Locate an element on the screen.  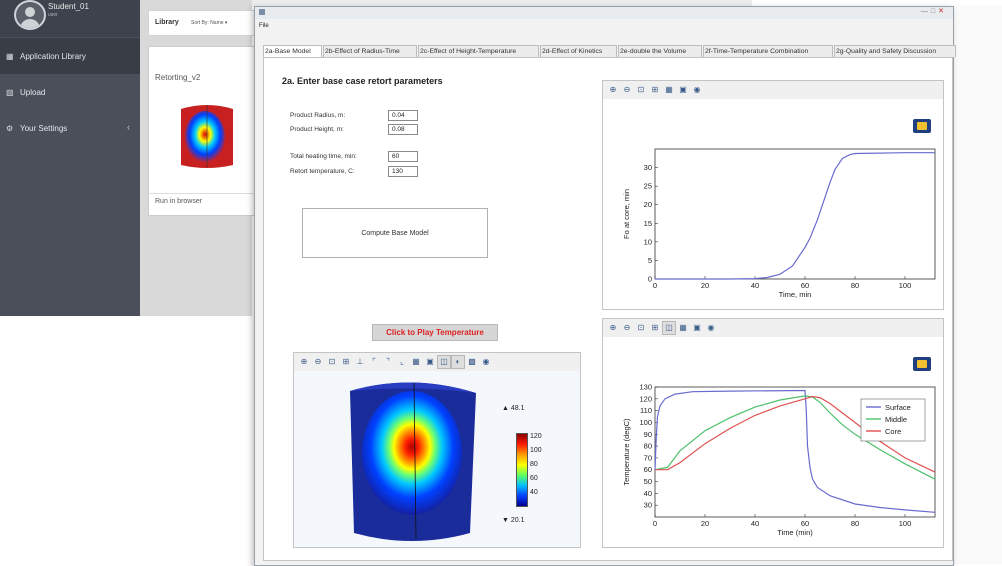
y-tick-label: 5 is located at coordinates (650, 260).